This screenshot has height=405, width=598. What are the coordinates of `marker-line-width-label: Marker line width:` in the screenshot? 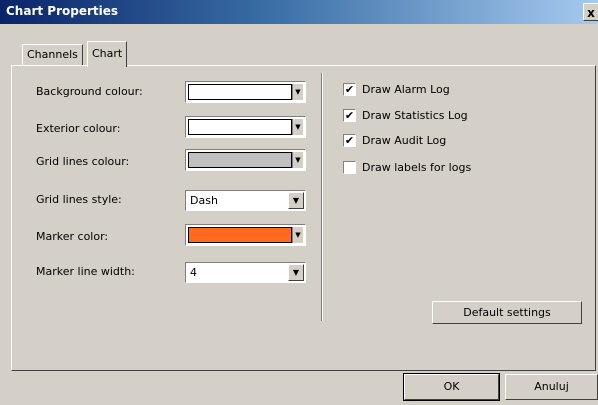 It's located at (85, 271).